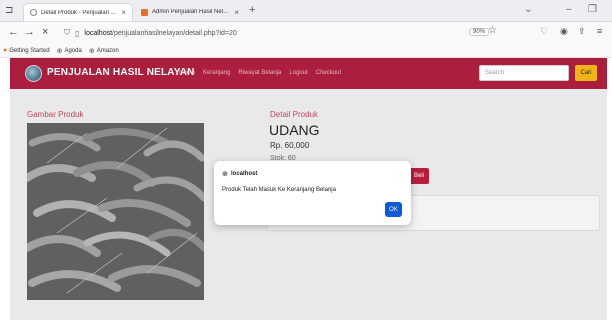 The width and height of the screenshot is (612, 320). What do you see at coordinates (244, 174) in the screenshot?
I see `dialog-host: localhost` at bounding box center [244, 174].